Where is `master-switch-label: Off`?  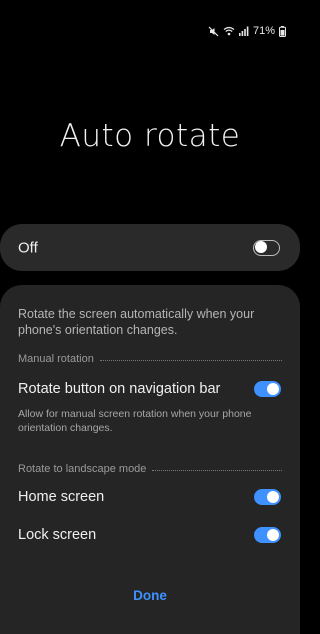
master-switch-label: Off is located at coordinates (28, 247).